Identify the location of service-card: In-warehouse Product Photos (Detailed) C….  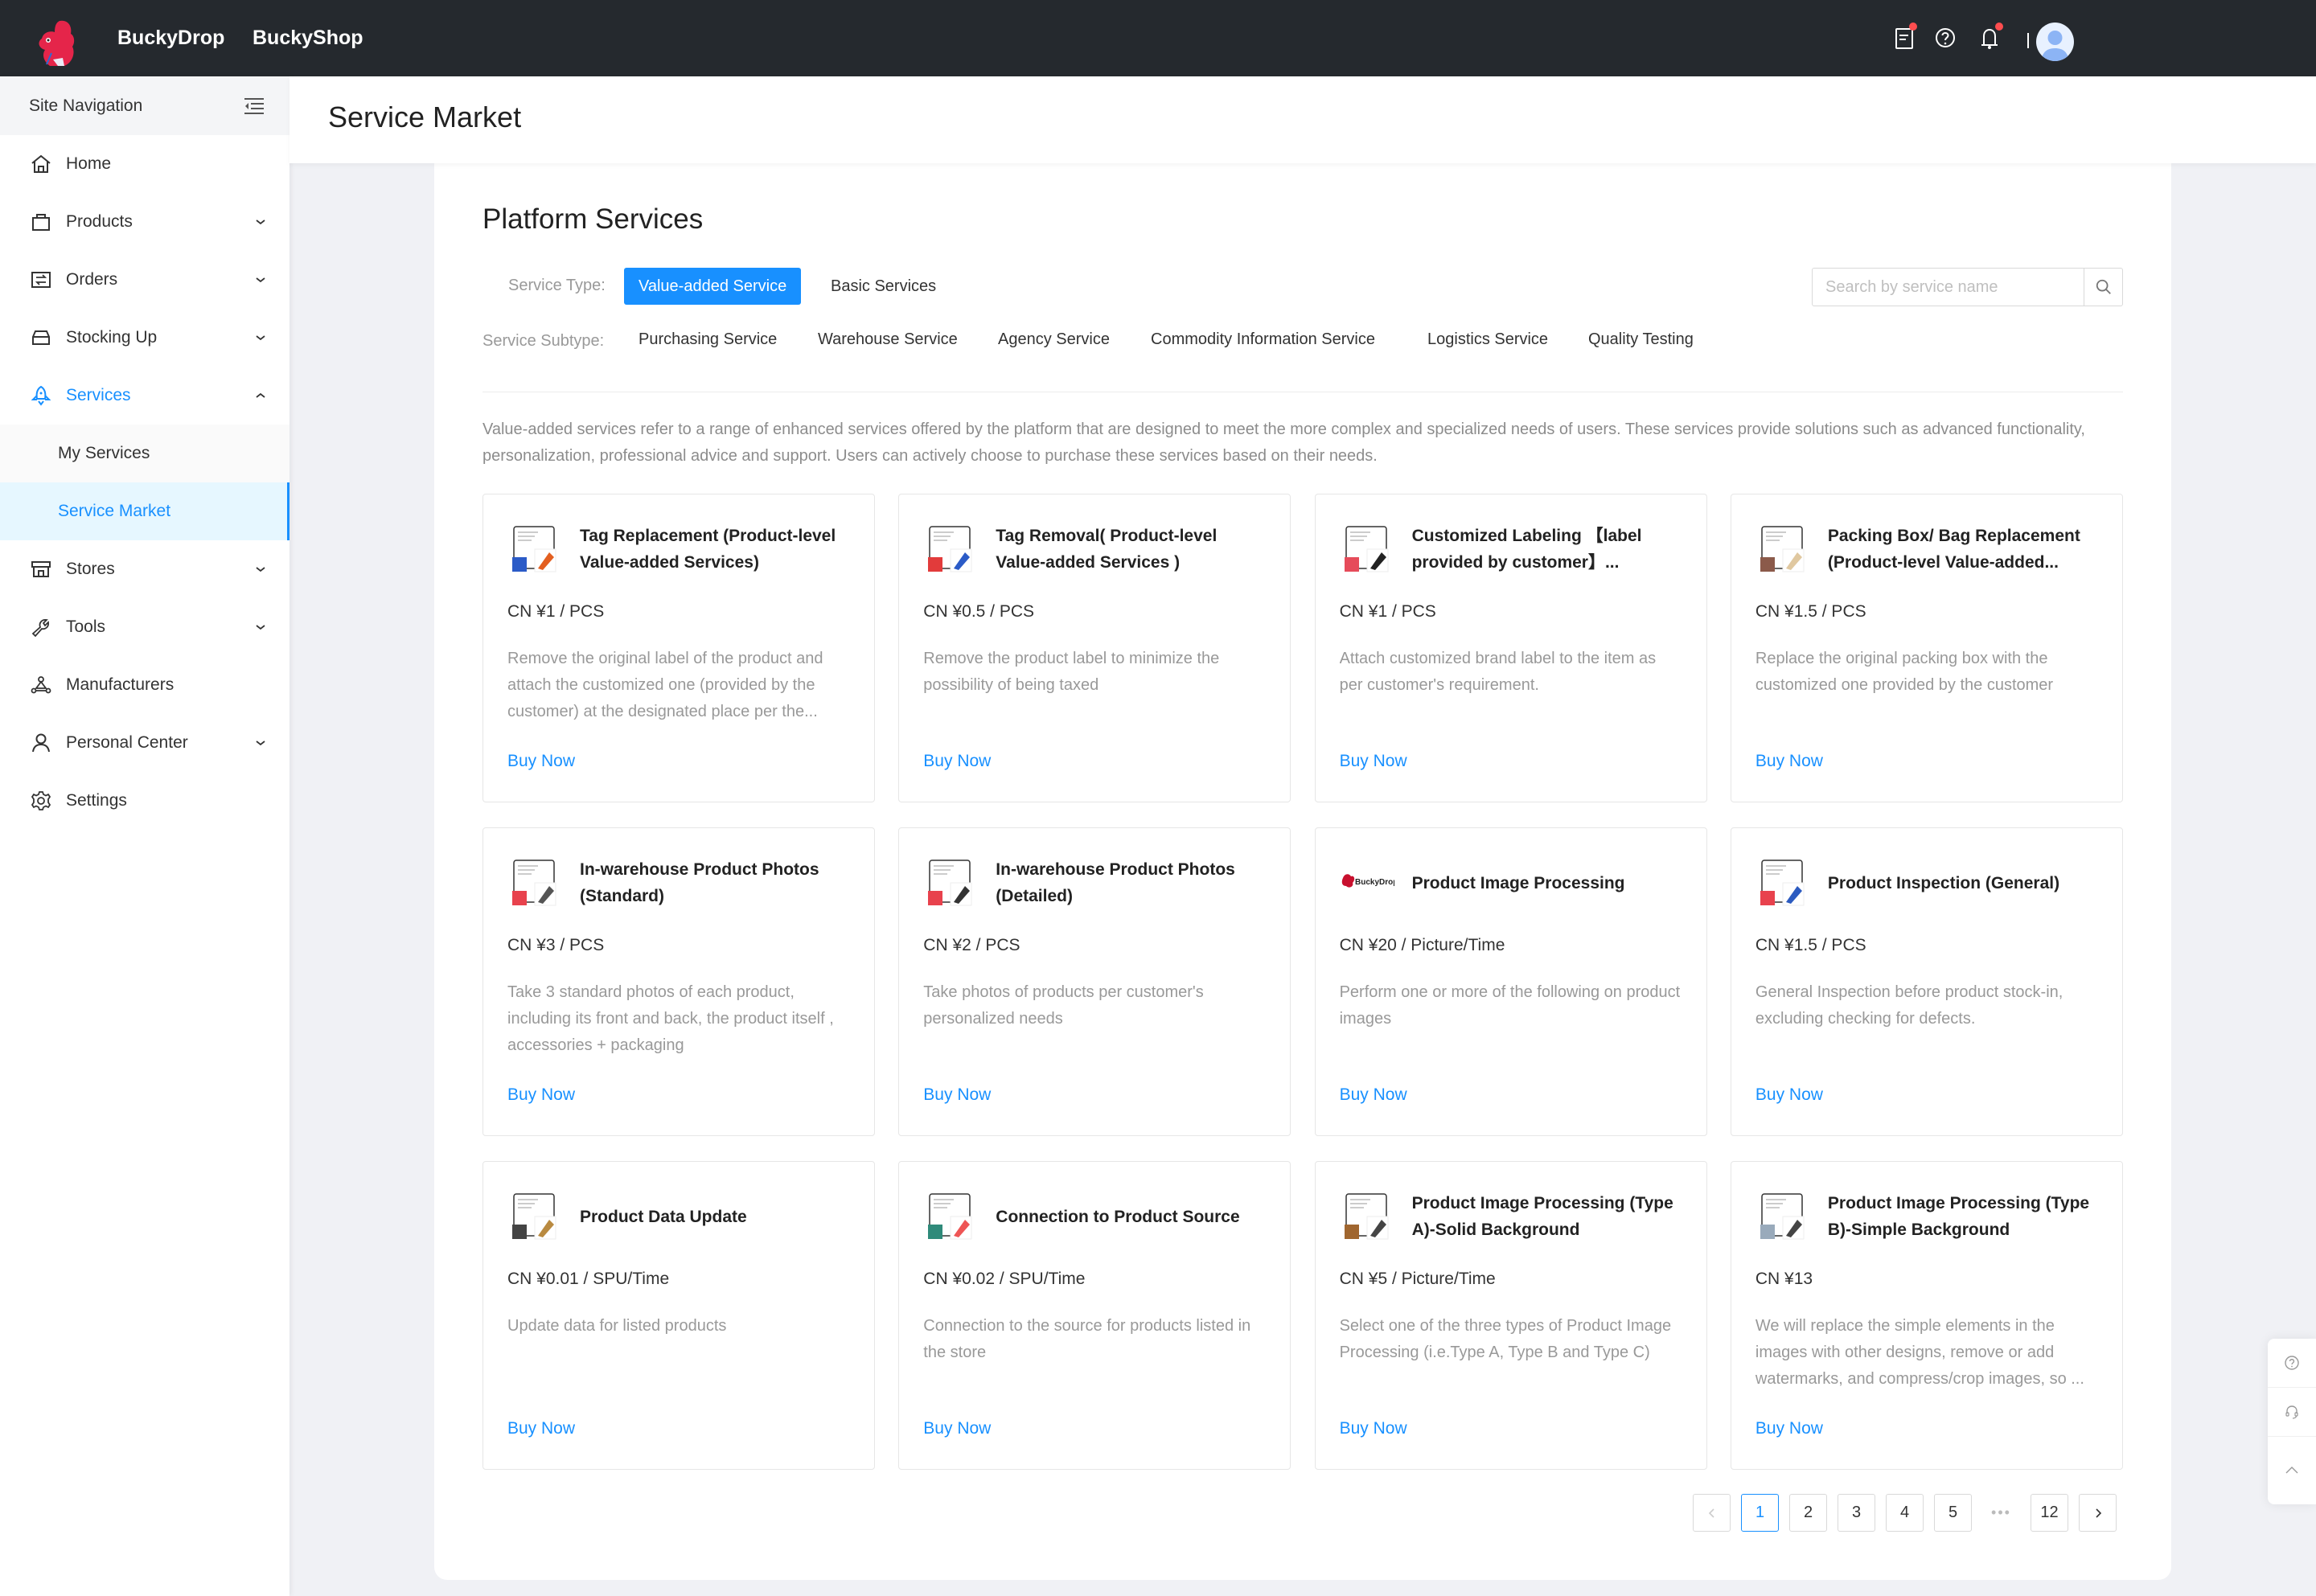
(1094, 981).